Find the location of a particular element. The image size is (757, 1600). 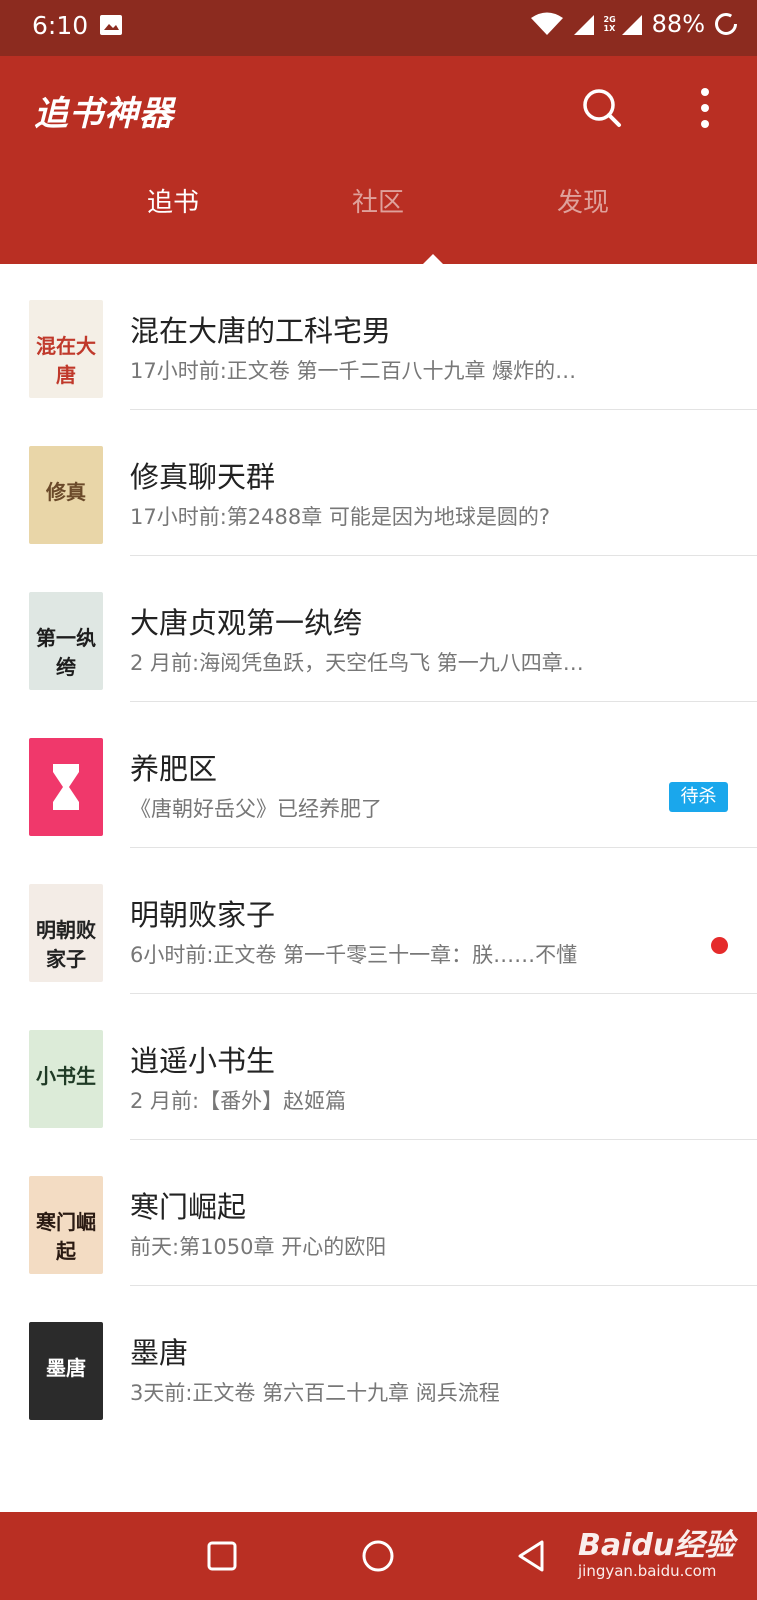

triangle-back-icon is located at coordinates (531, 1556).